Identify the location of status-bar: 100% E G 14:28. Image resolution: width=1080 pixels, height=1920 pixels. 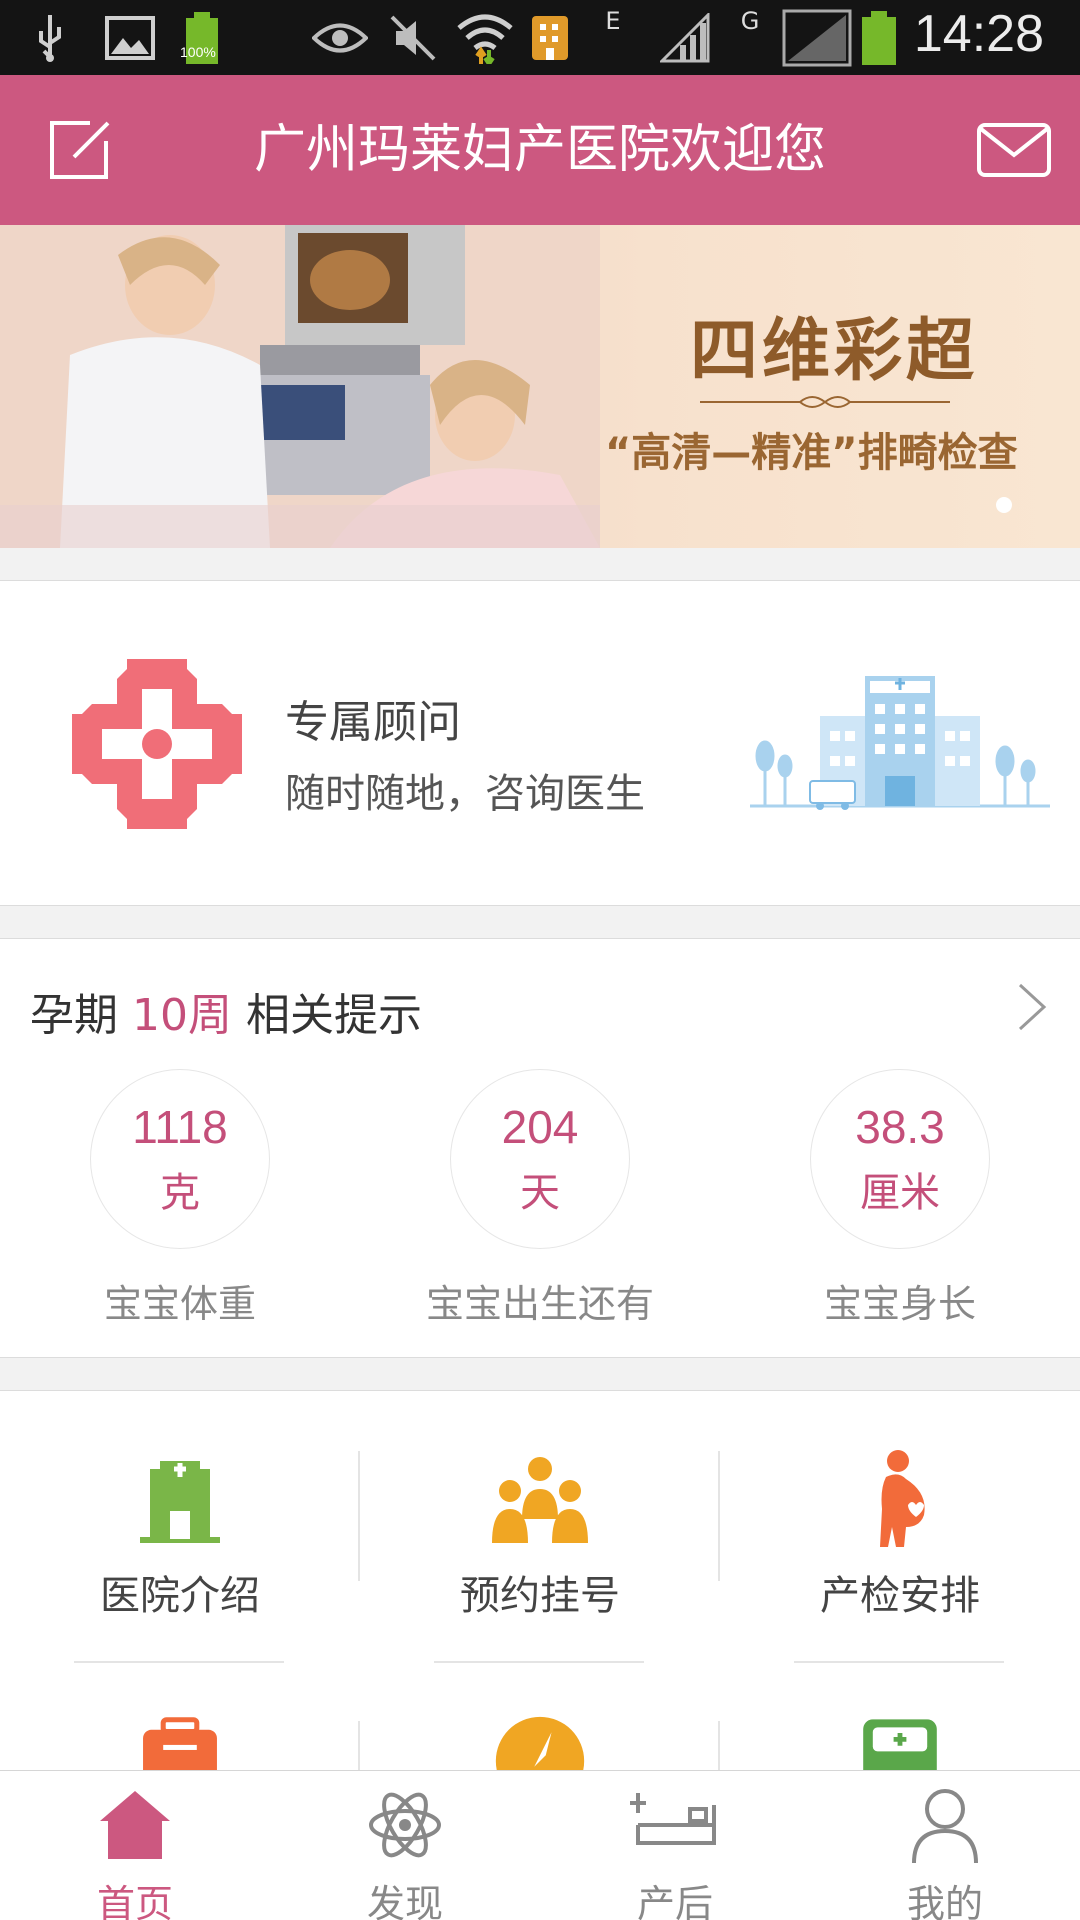
(540, 37).